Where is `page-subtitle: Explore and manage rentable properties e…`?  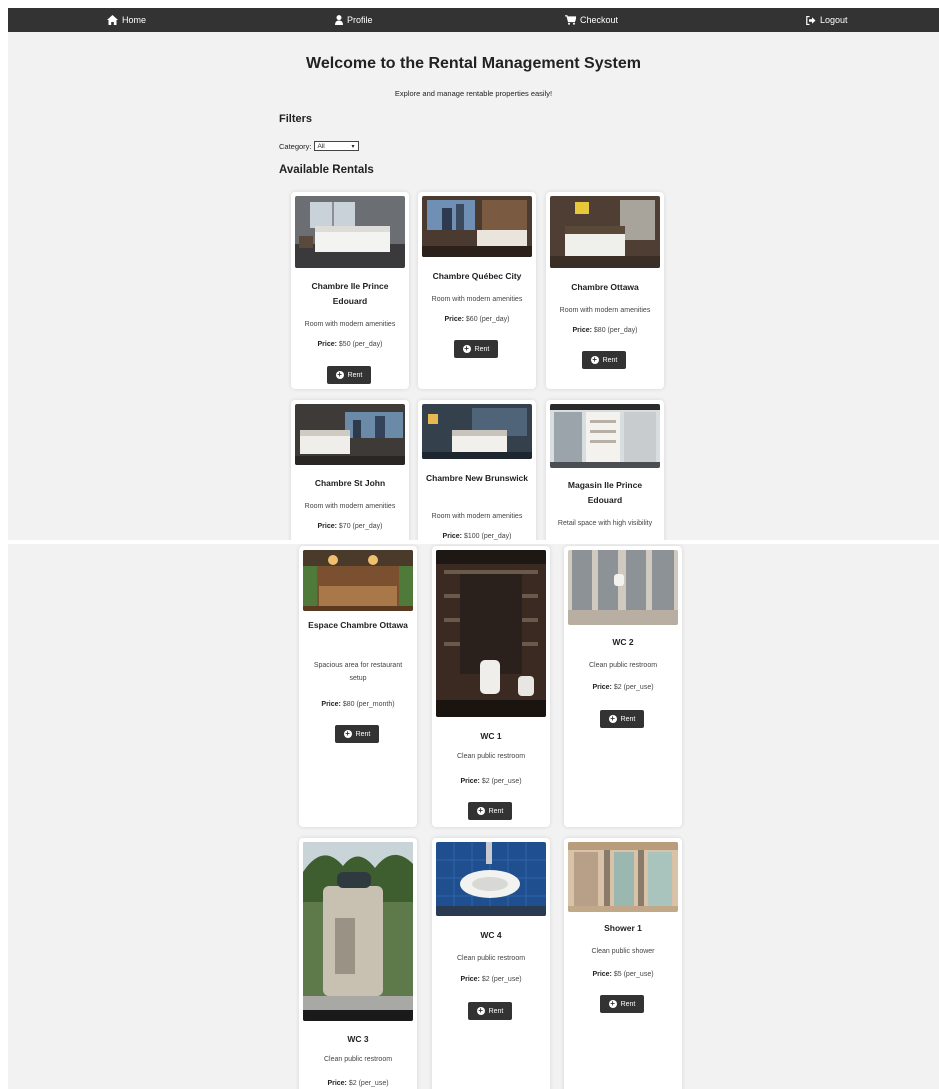
page-subtitle: Explore and manage rentable properties e… is located at coordinates (473, 93).